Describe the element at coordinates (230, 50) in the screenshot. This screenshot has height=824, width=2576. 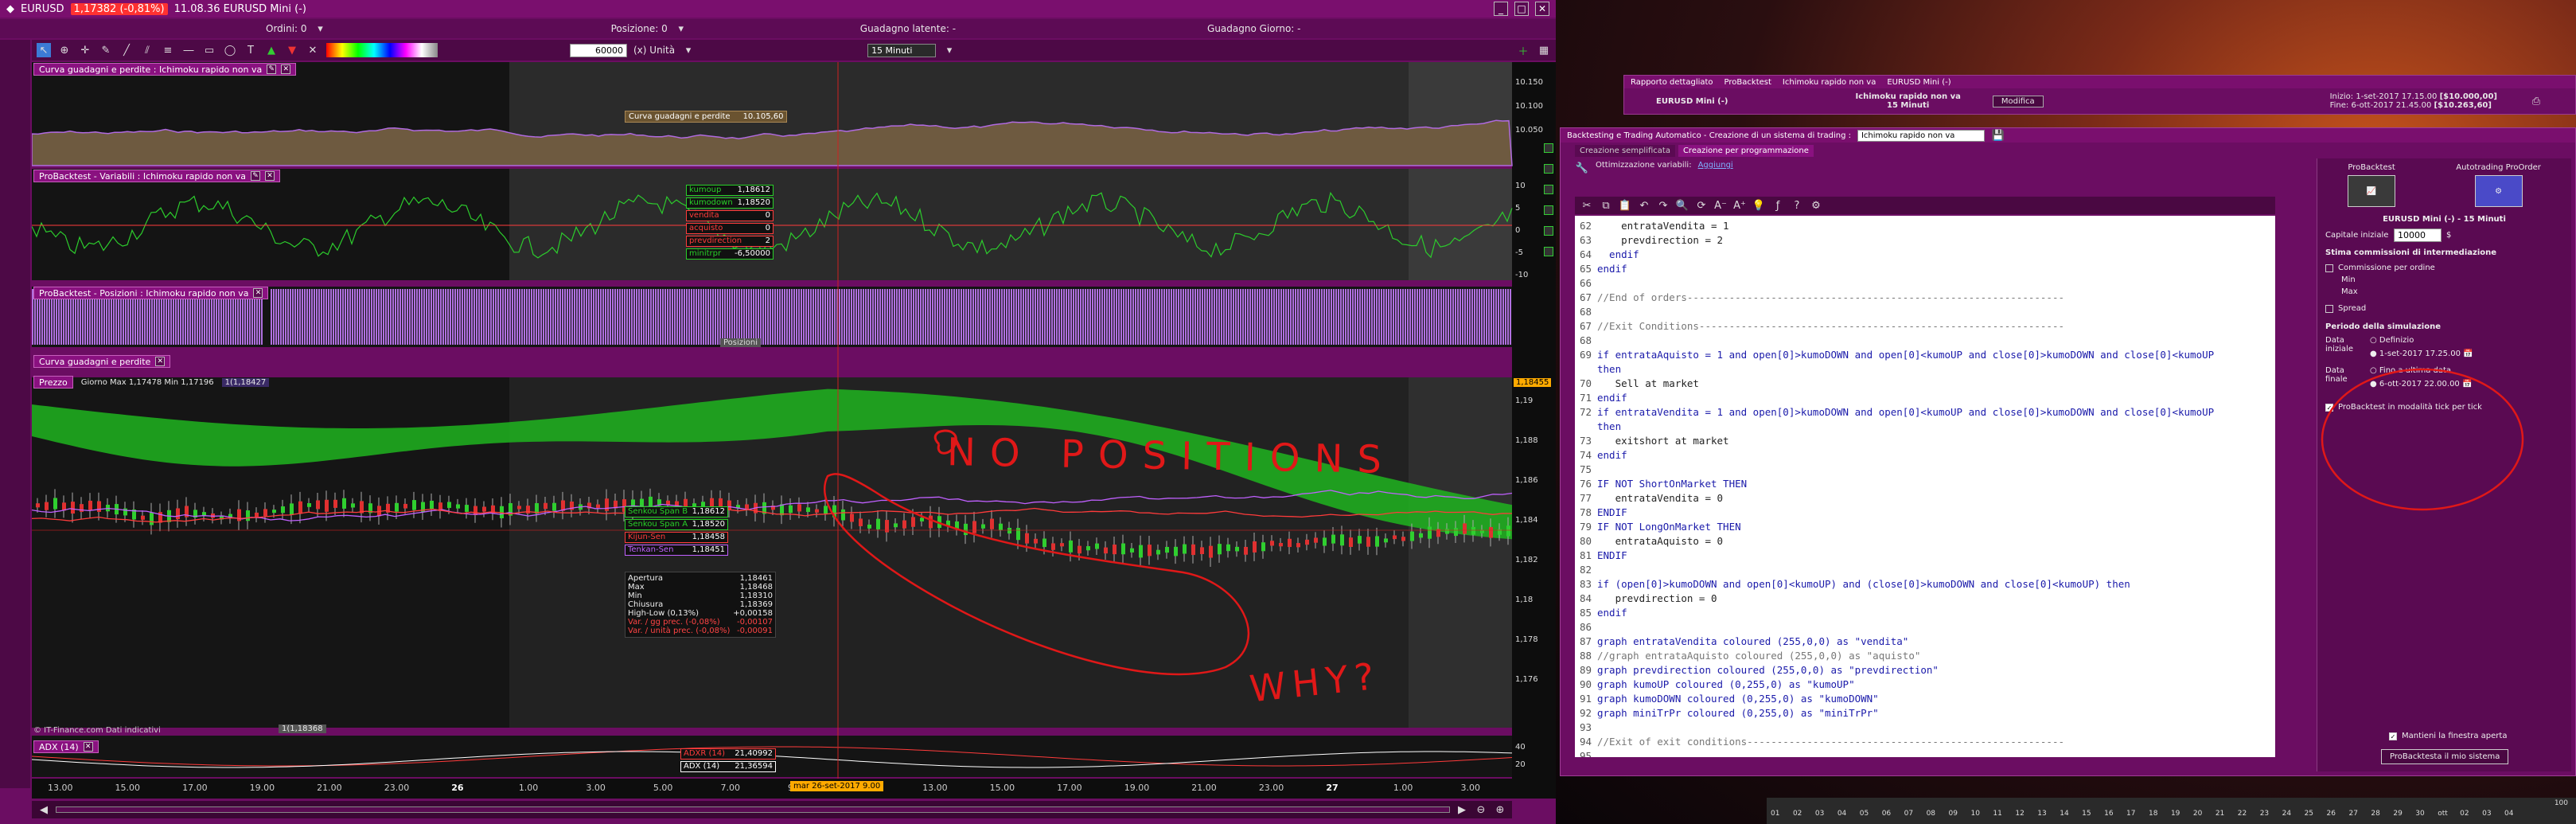
I see `ellipse-tool-icon: ◯` at that location.